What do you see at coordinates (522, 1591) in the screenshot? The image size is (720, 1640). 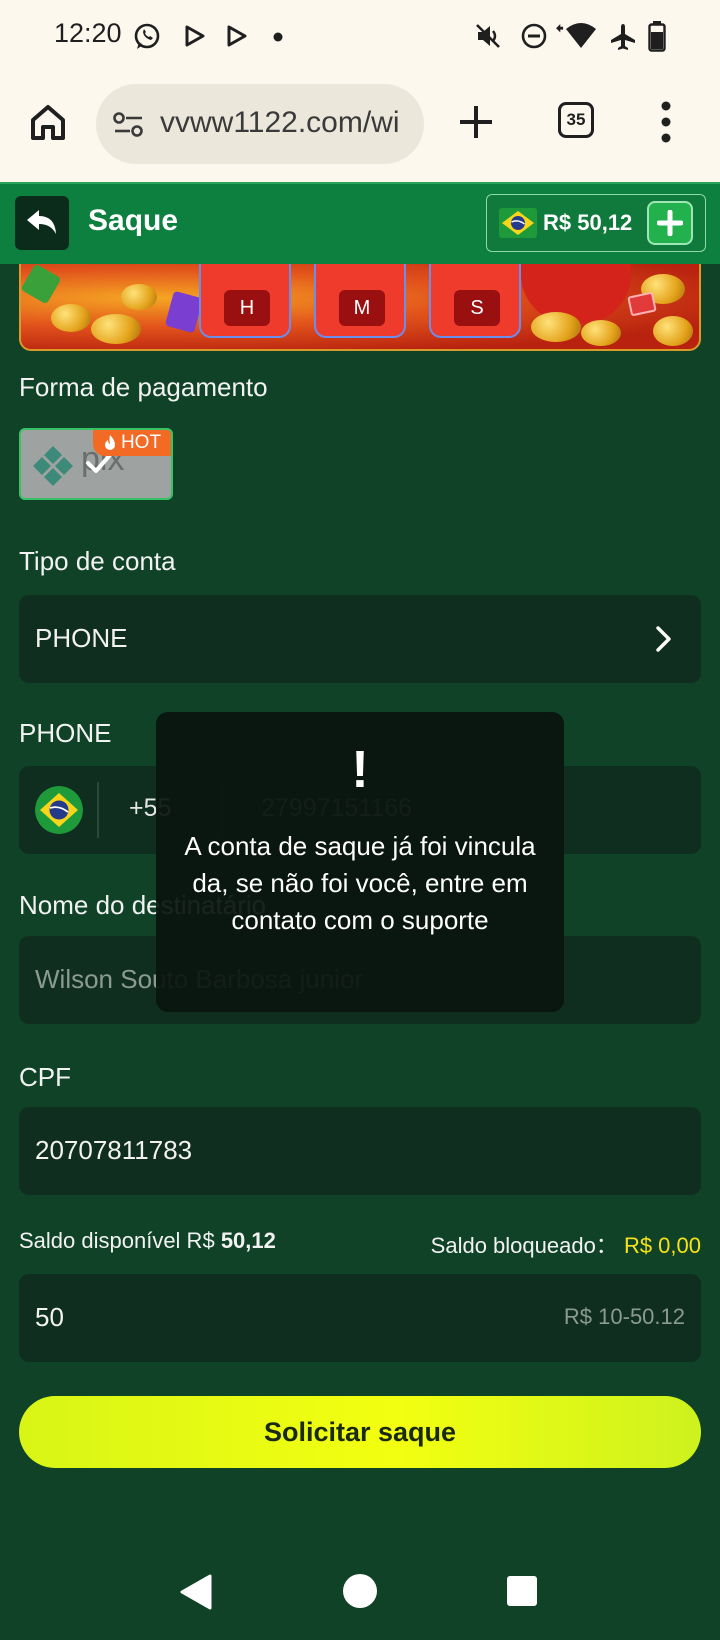 I see `nav-recents-icon` at bounding box center [522, 1591].